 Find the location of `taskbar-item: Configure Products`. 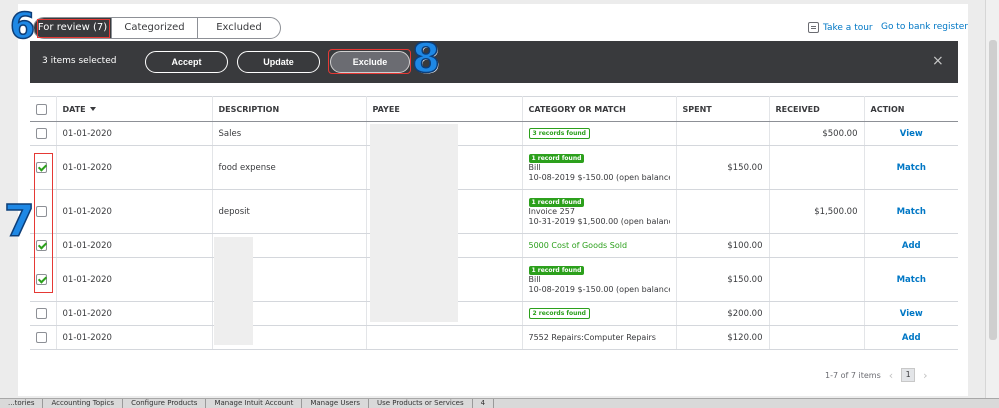

taskbar-item: Configure Products is located at coordinates (165, 403).